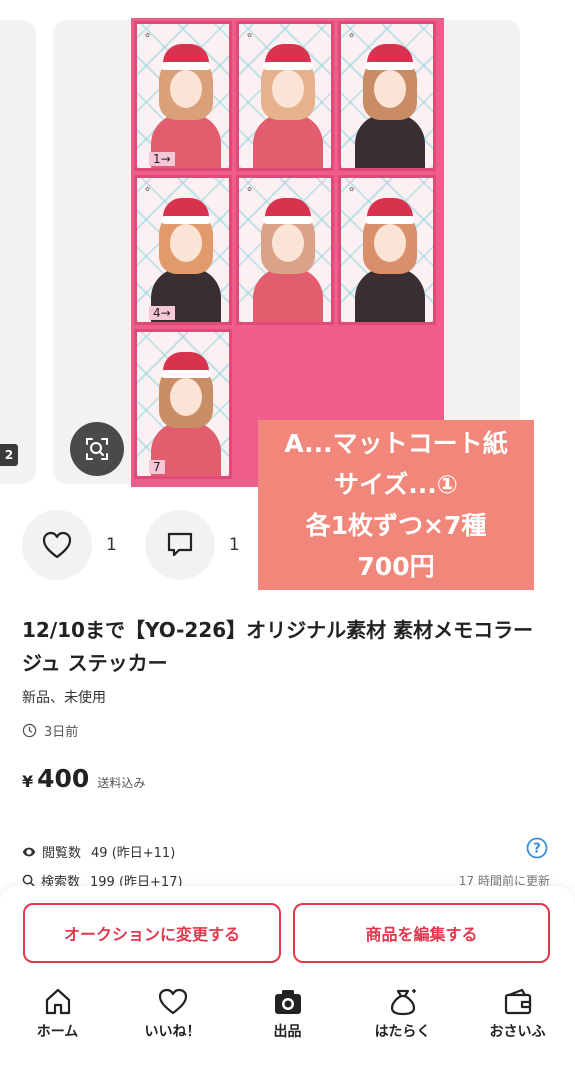 The image size is (575, 1080). Describe the element at coordinates (172, 1032) in the screenshot. I see `tab-likes-label: いいね！` at that location.